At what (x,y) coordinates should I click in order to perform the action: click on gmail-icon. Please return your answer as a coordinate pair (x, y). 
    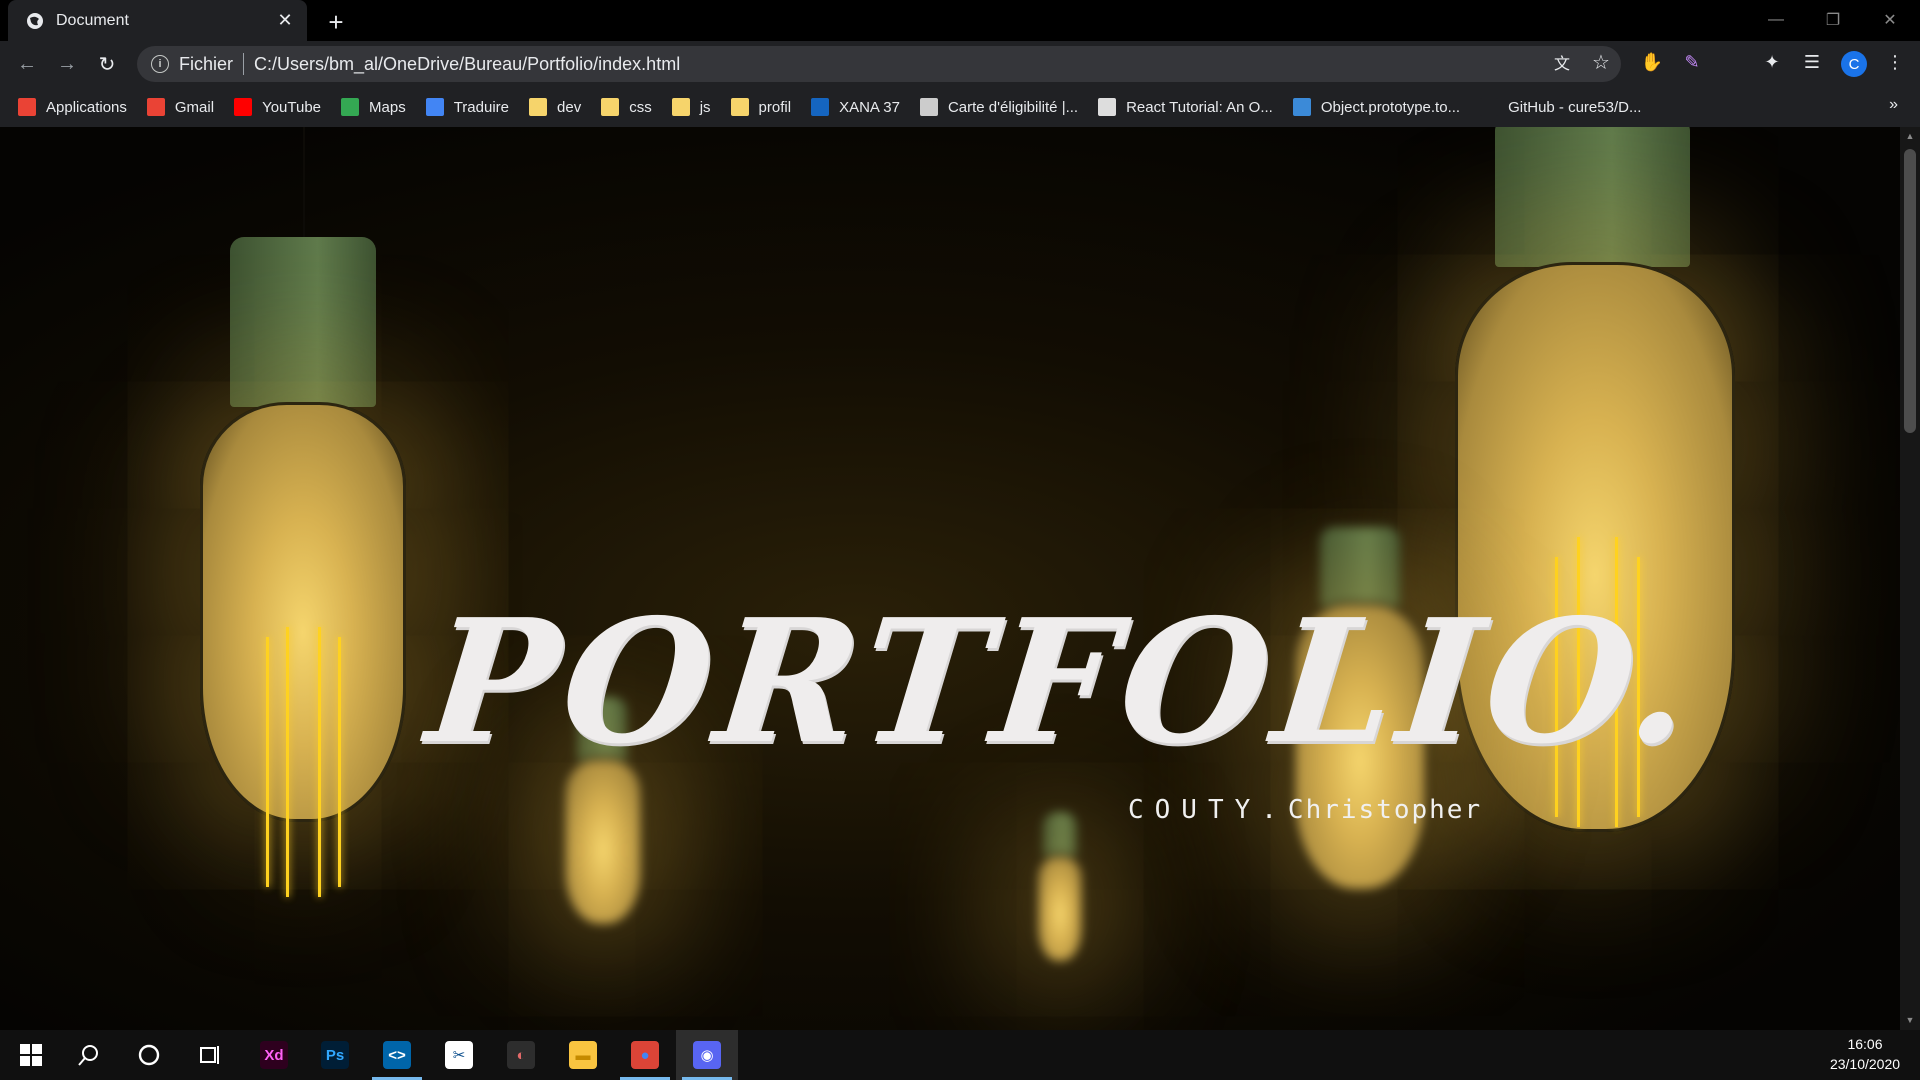
    Looking at the image, I should click on (155, 107).